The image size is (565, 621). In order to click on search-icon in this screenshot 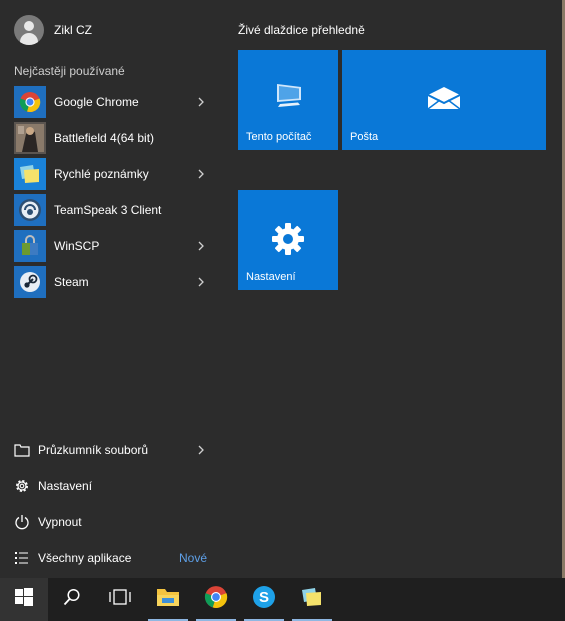, I will do `click(72, 599)`.